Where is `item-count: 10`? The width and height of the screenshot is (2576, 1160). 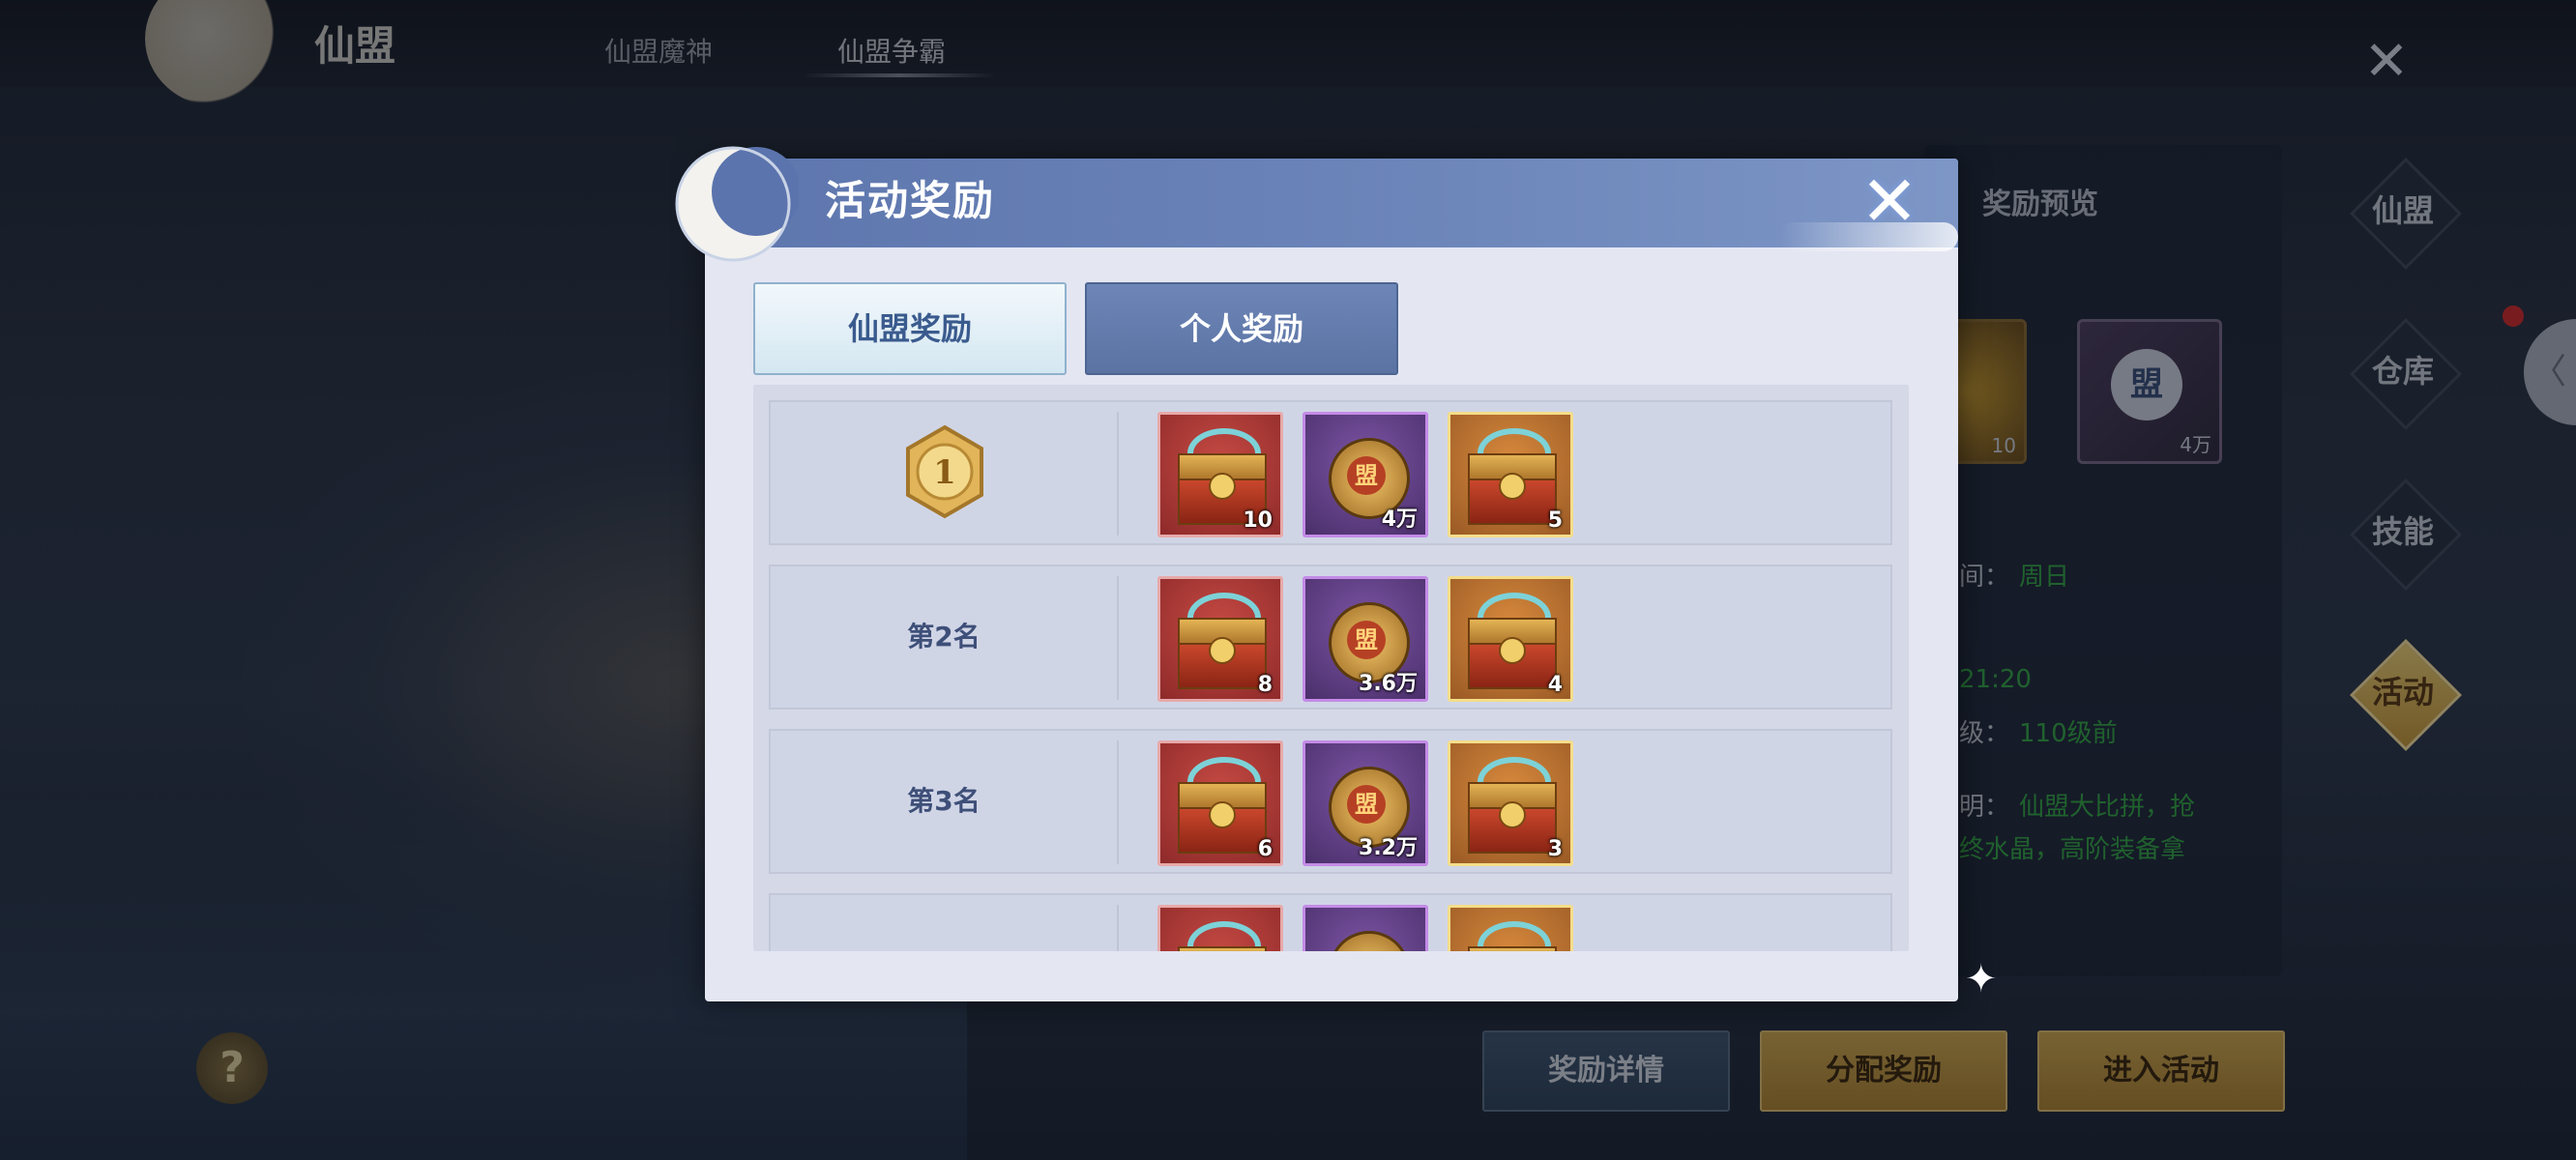 item-count: 10 is located at coordinates (1258, 520).